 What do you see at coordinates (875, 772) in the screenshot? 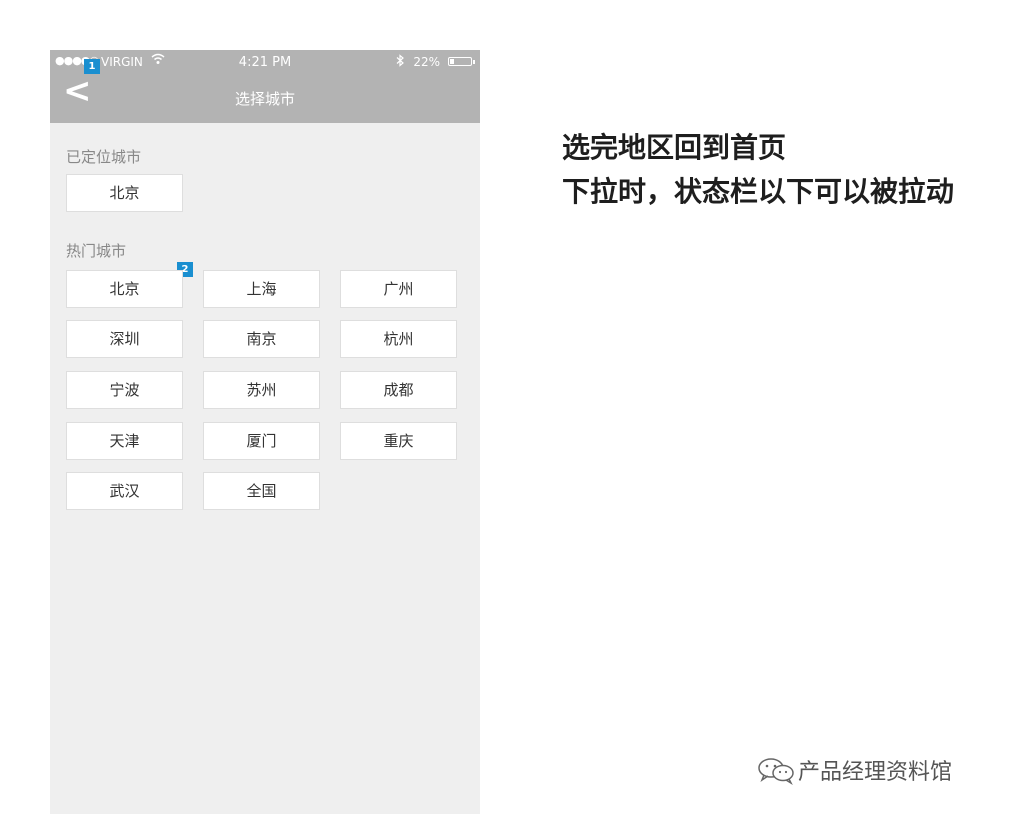
I see `watermark-text: 产品经理资料馆` at bounding box center [875, 772].